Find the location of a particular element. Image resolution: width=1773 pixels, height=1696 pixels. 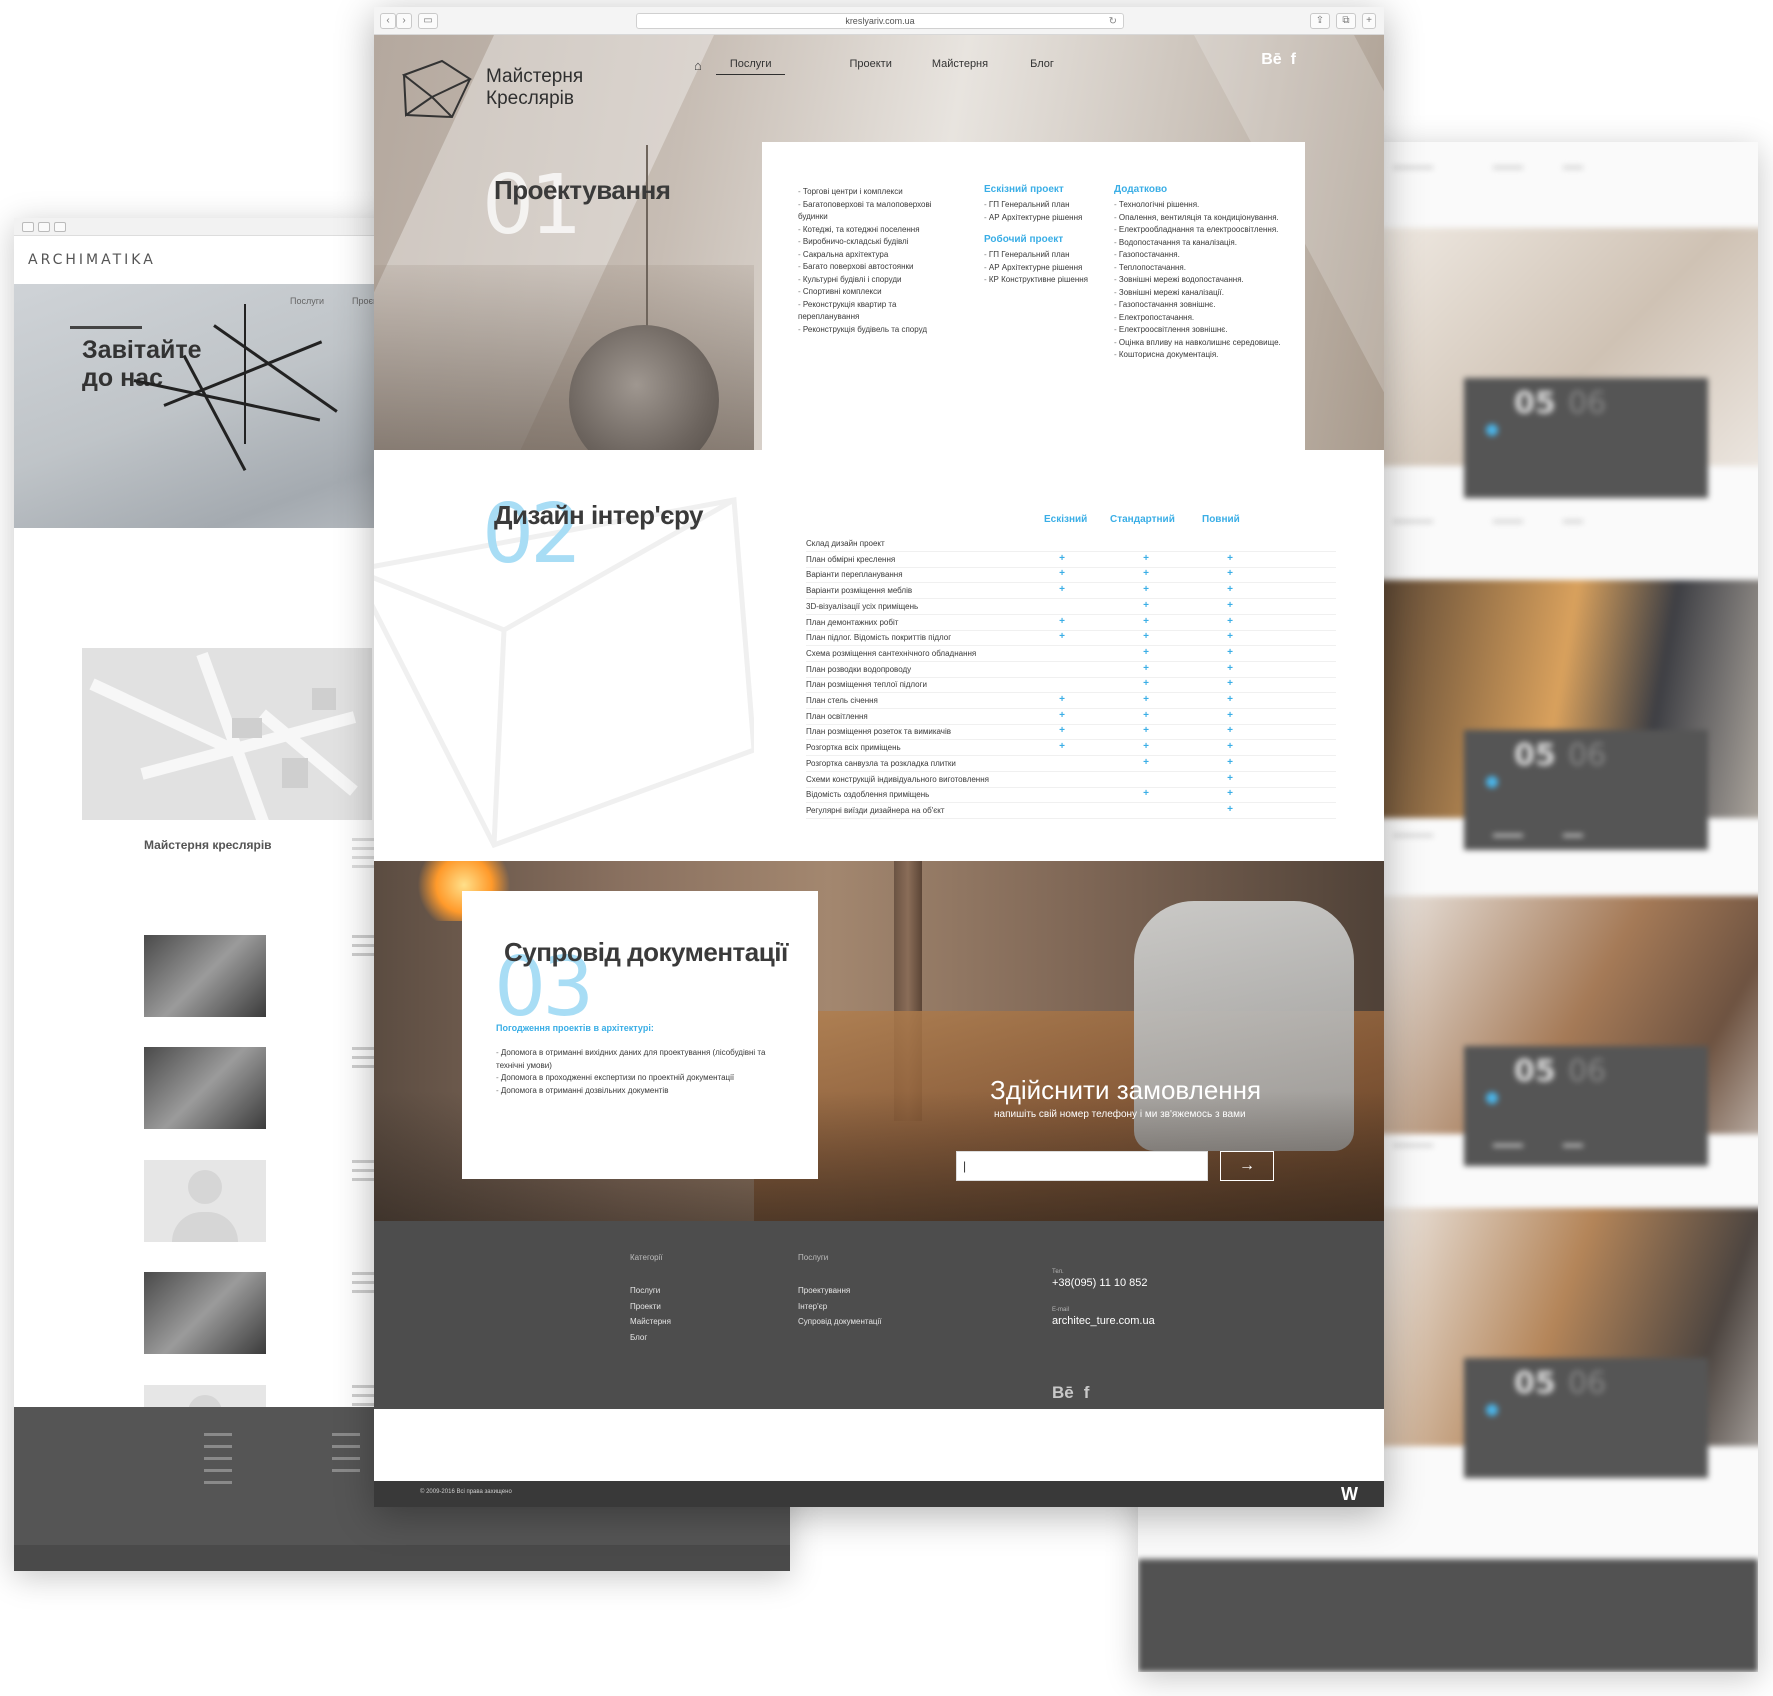

title-rule is located at coordinates (106, 327).